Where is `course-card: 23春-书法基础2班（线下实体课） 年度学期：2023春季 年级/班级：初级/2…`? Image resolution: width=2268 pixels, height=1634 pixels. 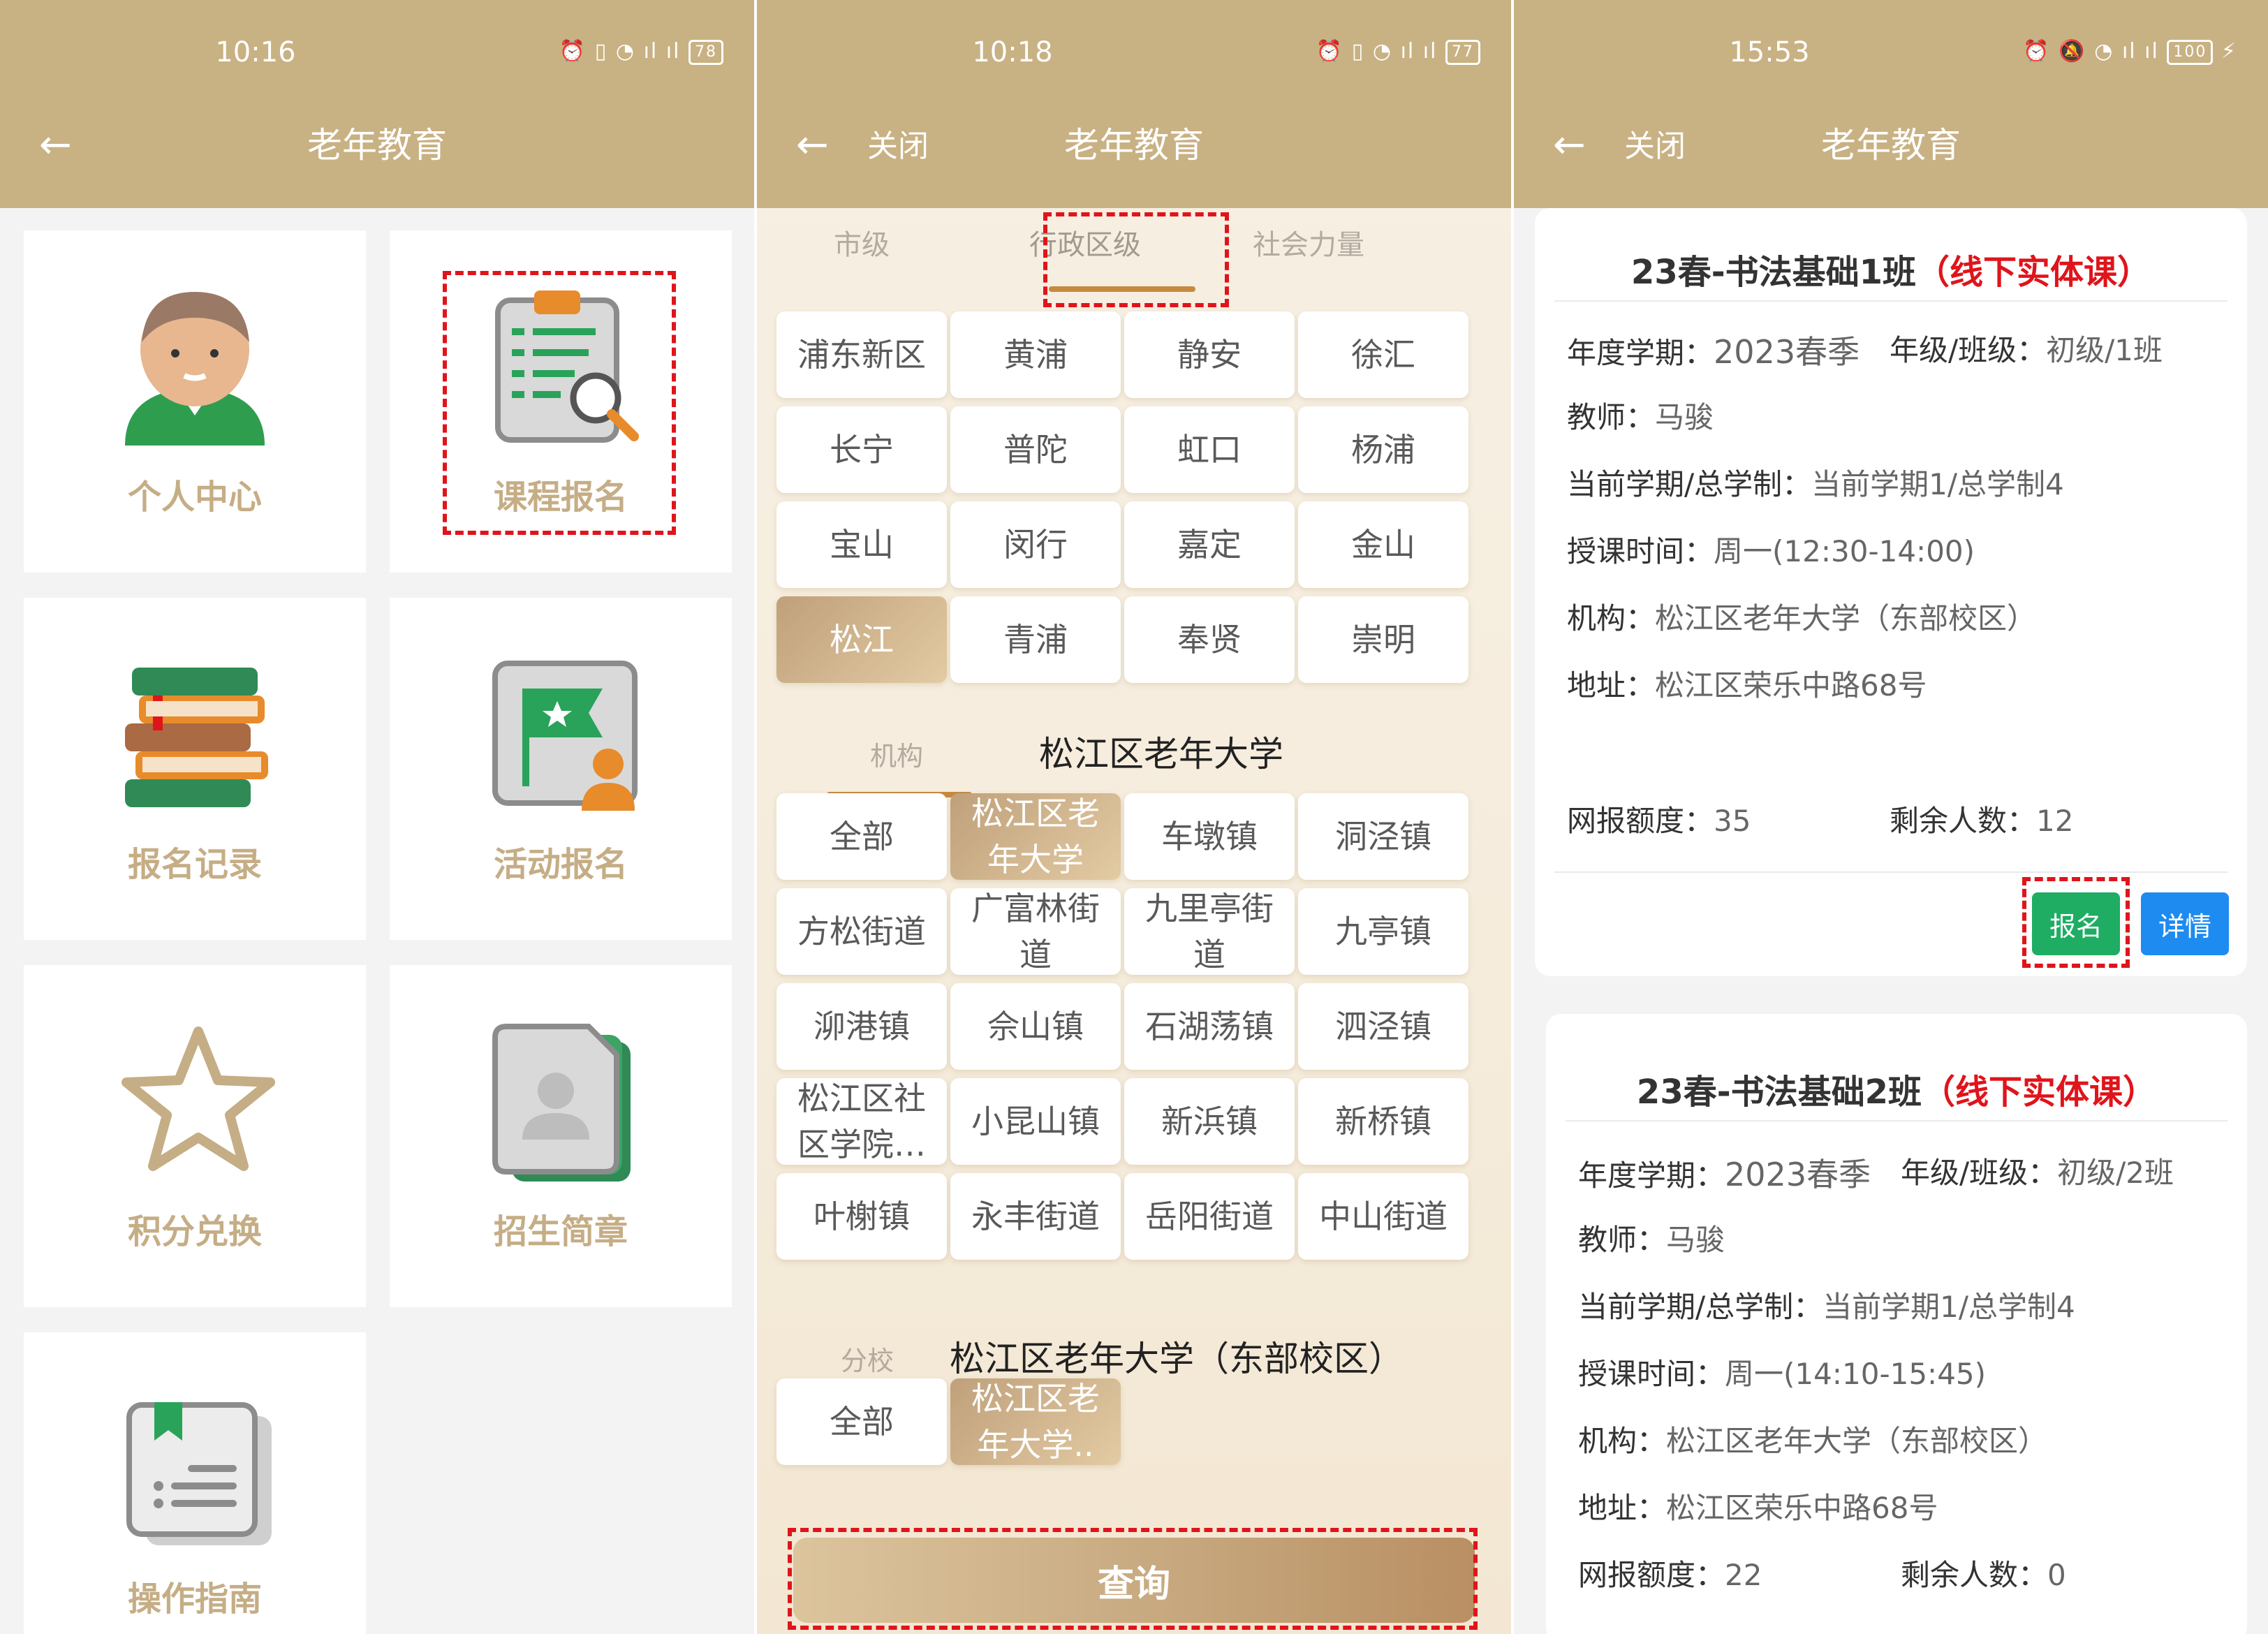 course-card: 23春-书法基础2班（线下实体课） 年度学期：2023春季 年级/班级：初级/2… is located at coordinates (1896, 1324).